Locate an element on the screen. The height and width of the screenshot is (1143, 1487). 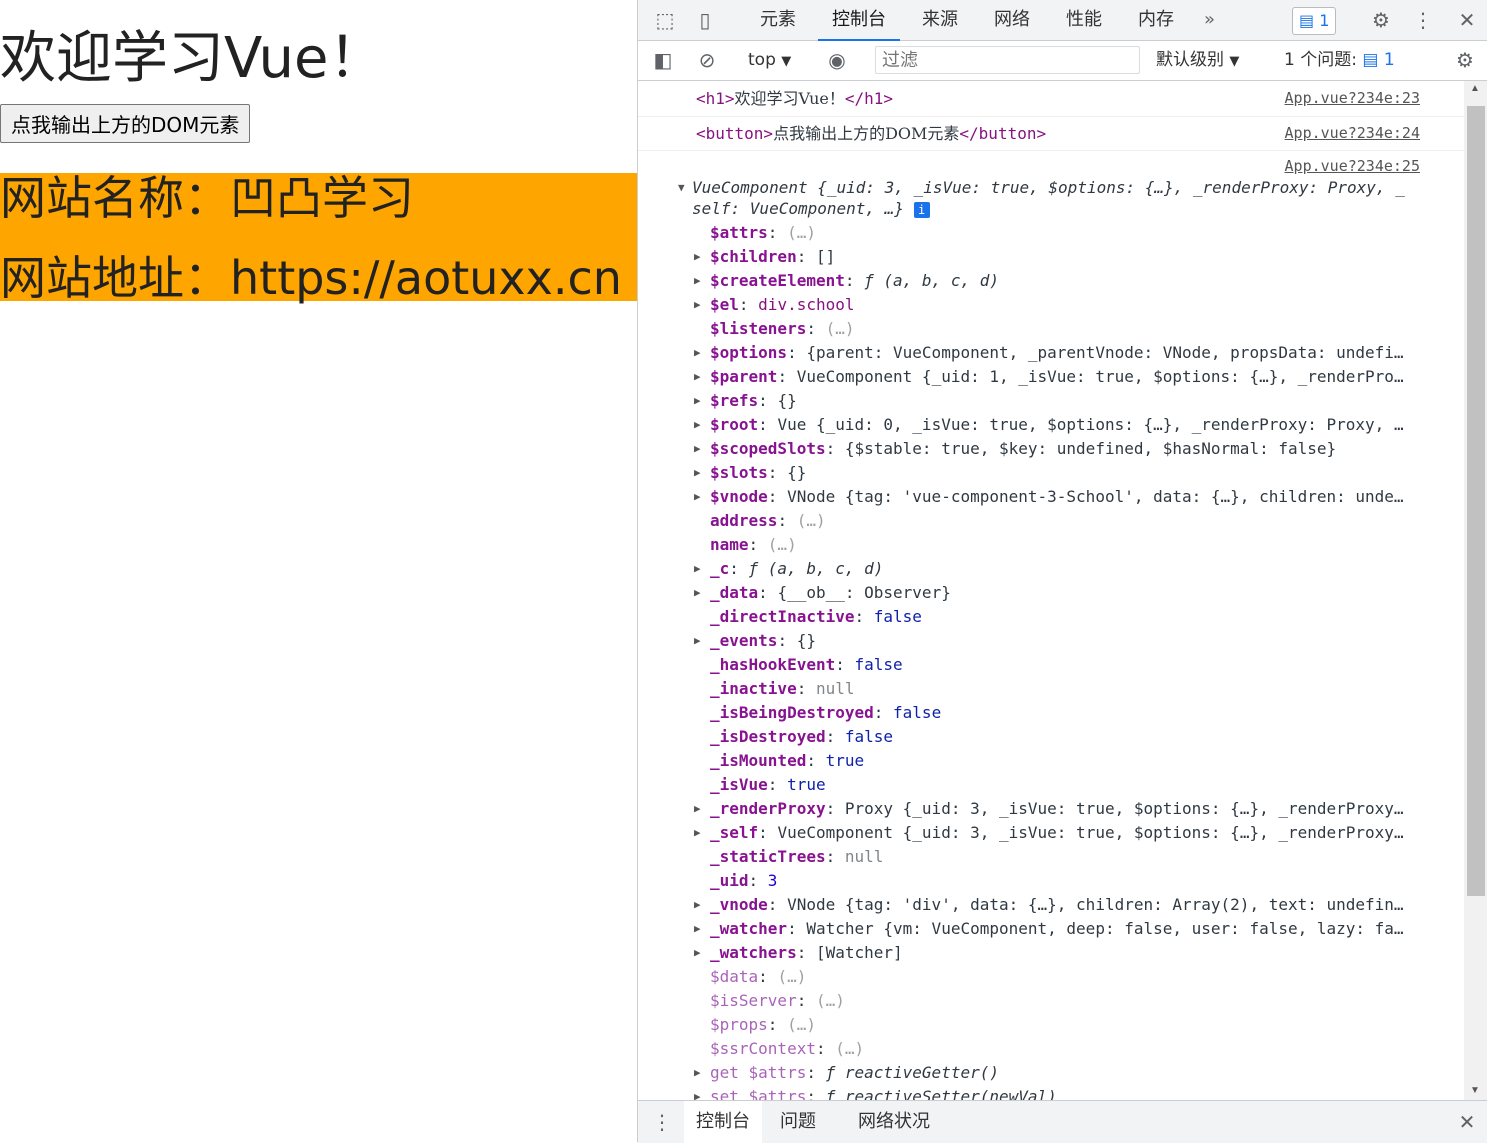
property-row: name: (…) is located at coordinates (753, 545).